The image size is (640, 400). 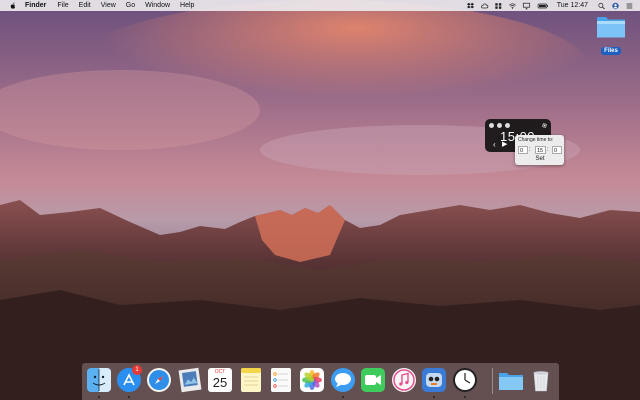 What do you see at coordinates (572, 5) in the screenshot?
I see `menu-clock: Tue 12:47` at bounding box center [572, 5].